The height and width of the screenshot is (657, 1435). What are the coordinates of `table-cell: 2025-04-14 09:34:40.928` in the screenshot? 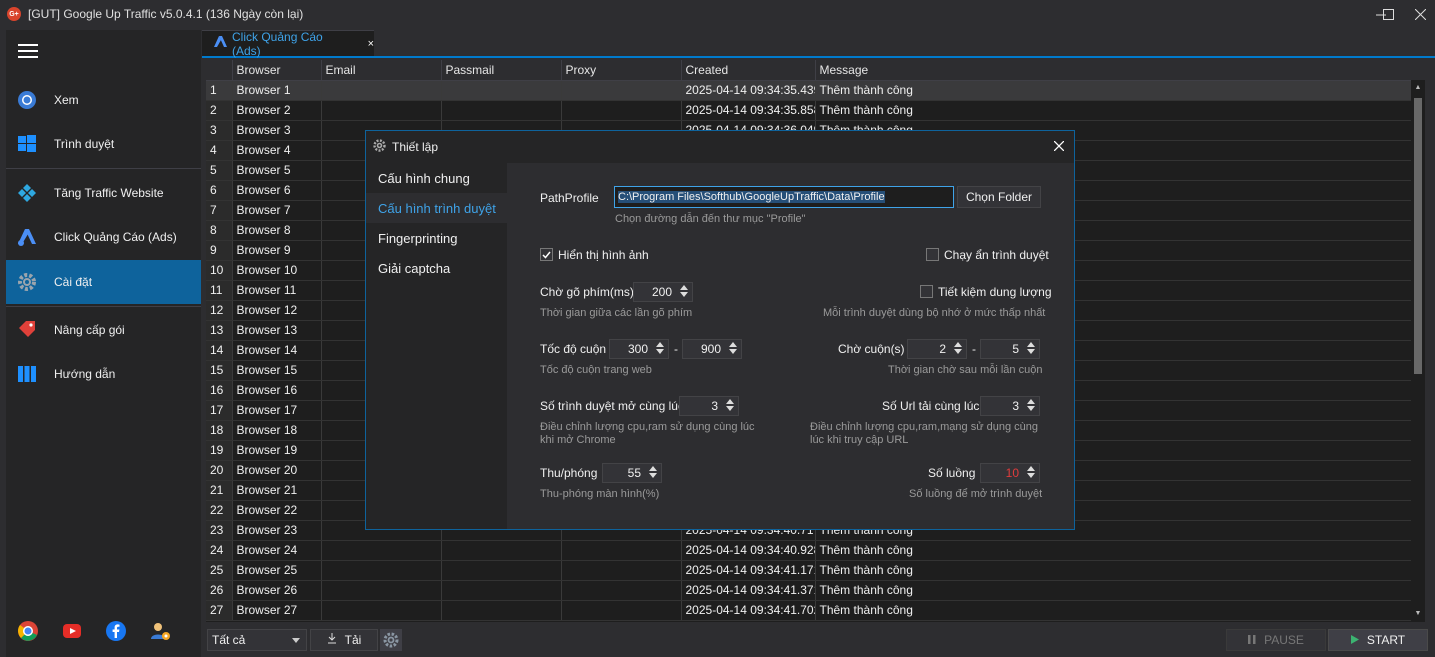 It's located at (748, 550).